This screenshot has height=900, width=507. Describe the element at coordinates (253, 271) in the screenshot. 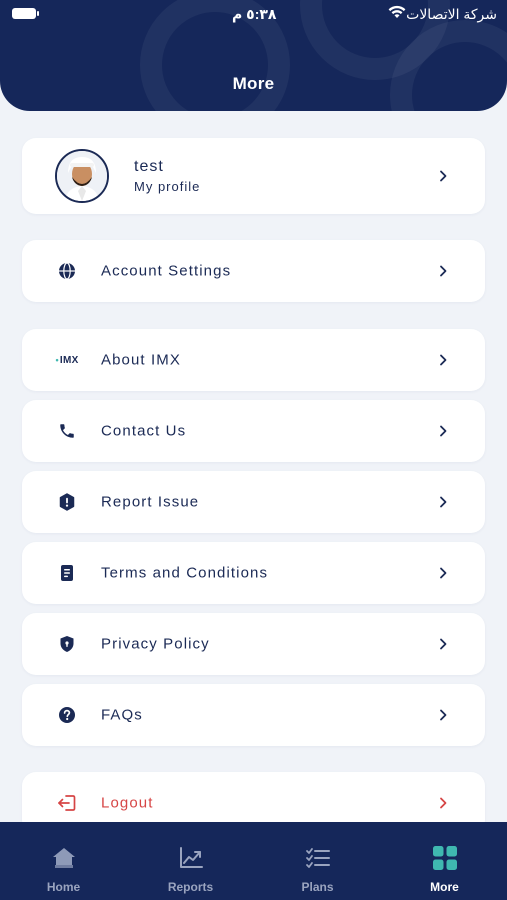

I see `menu-item-account-settings: Account Settings` at that location.